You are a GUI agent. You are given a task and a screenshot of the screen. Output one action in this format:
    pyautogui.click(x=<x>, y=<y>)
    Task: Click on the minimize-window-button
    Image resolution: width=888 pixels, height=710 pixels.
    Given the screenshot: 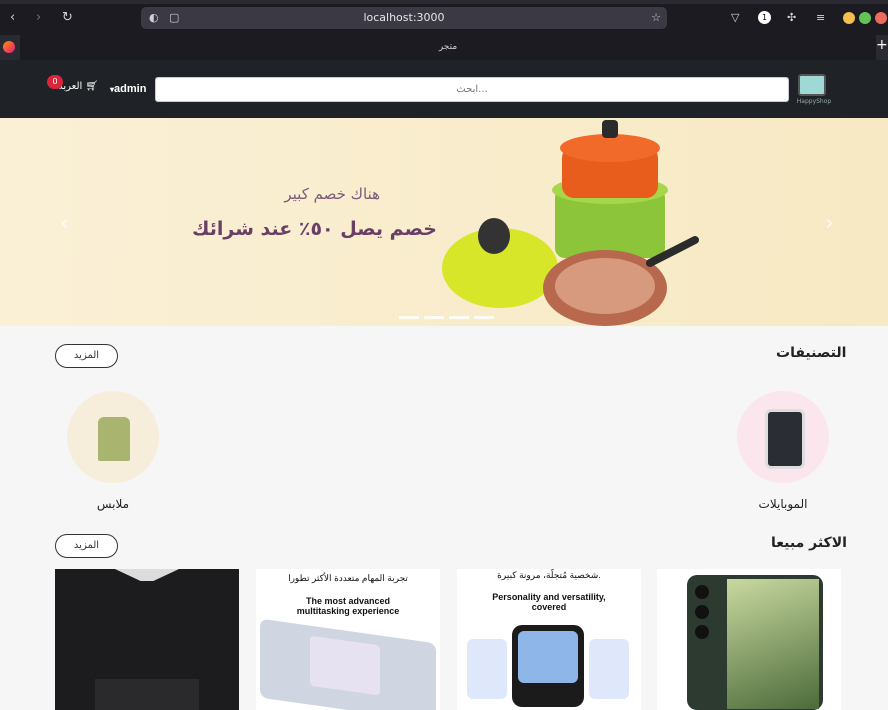 What is the action you would take?
    pyautogui.click(x=849, y=18)
    